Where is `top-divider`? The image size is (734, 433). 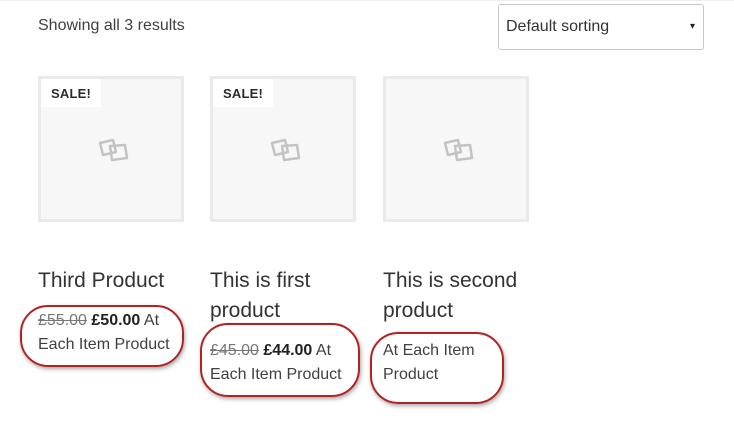
top-divider is located at coordinates (367, 0).